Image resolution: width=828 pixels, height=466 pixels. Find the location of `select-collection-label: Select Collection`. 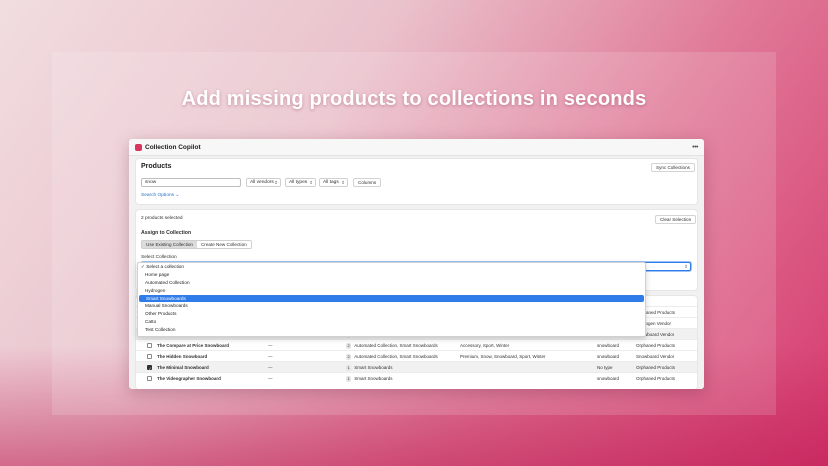

select-collection-label: Select Collection is located at coordinates (159, 257).